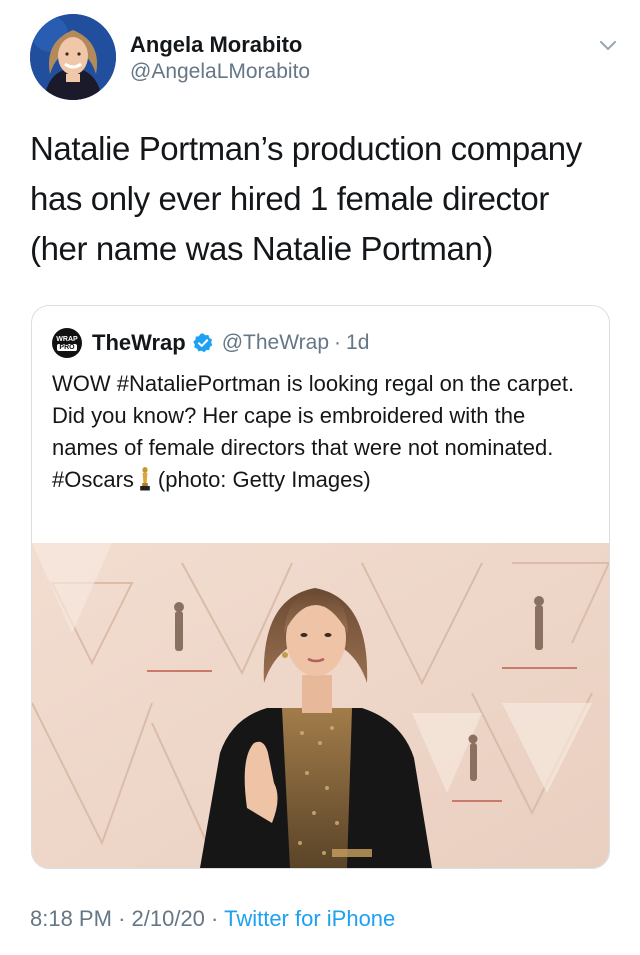 Image resolution: width=640 pixels, height=955 pixels. I want to click on verified-badge-icon, so click(202, 343).